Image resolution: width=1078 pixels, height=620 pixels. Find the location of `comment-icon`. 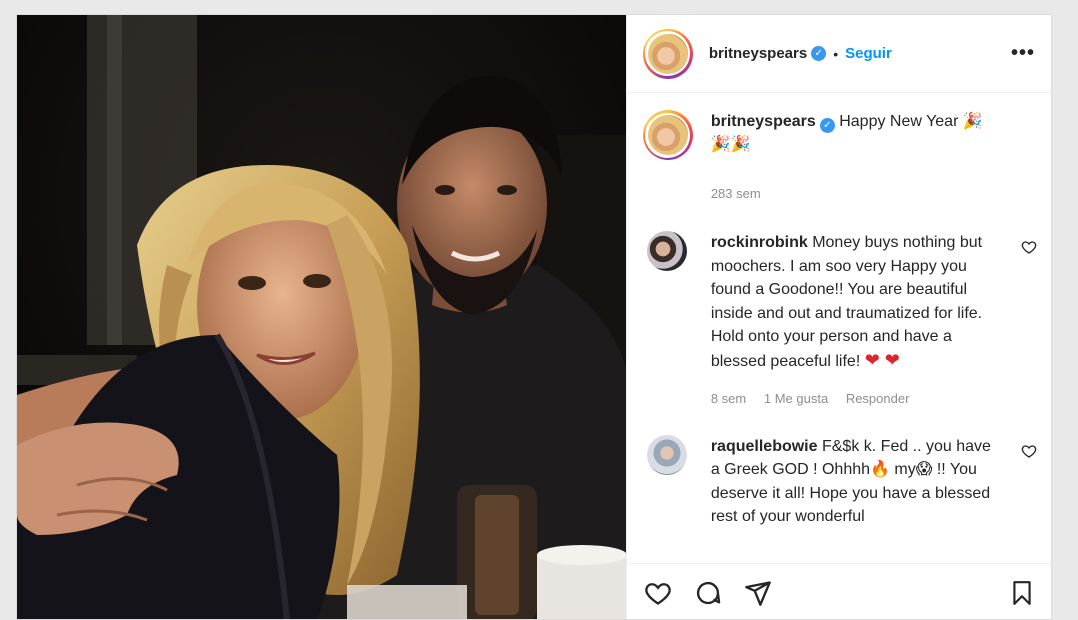

comment-icon is located at coordinates (708, 592).